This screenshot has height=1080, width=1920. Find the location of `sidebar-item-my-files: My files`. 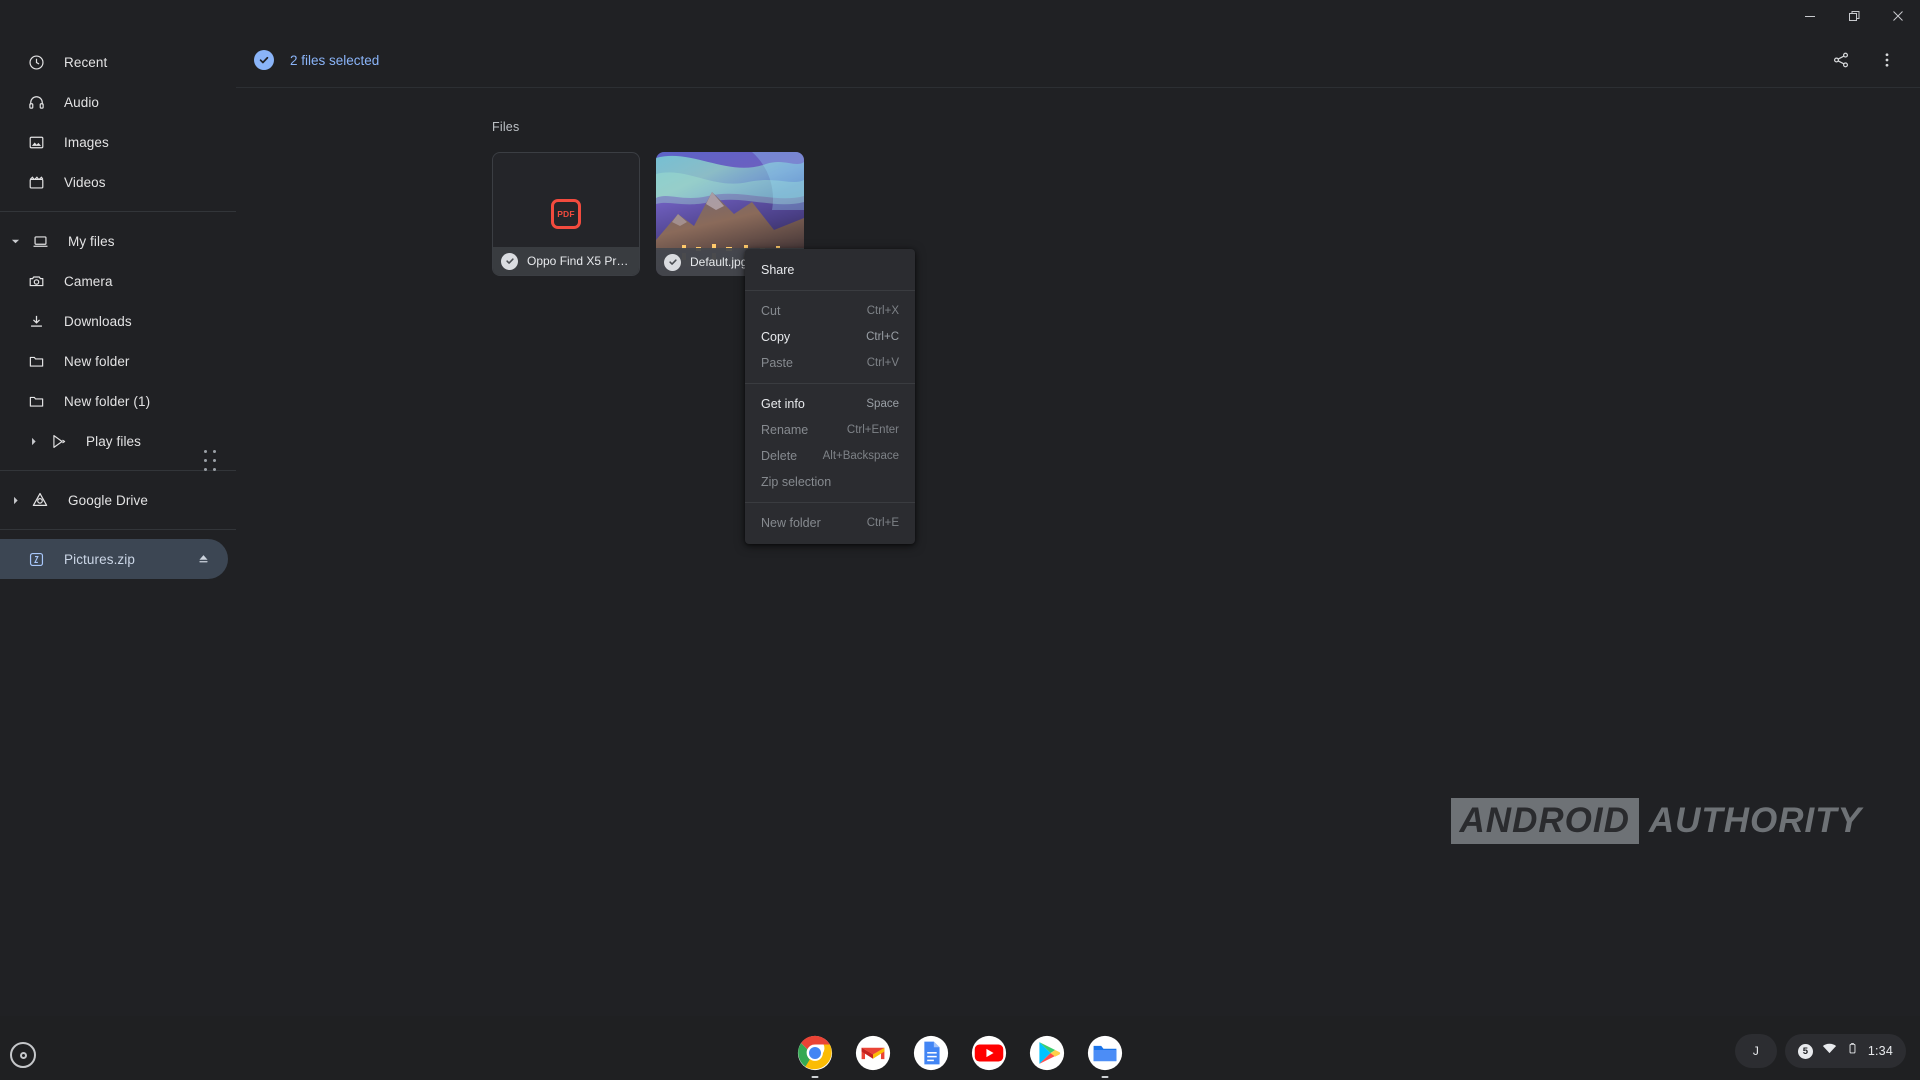

sidebar-item-my-files: My files is located at coordinates (114, 241).